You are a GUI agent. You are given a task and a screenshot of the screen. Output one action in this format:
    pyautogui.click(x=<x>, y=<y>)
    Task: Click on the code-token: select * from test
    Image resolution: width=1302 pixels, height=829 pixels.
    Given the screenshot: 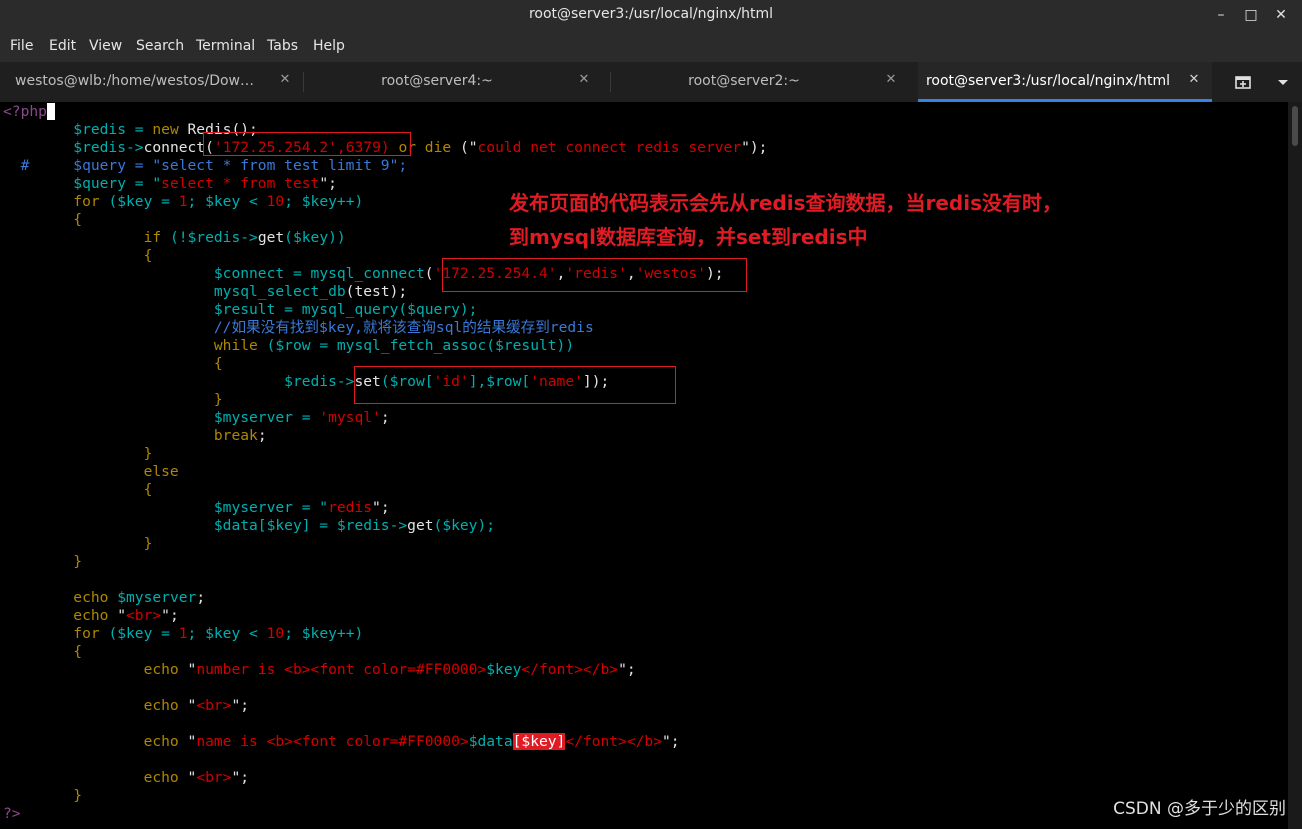 What is the action you would take?
    pyautogui.click(x=240, y=183)
    